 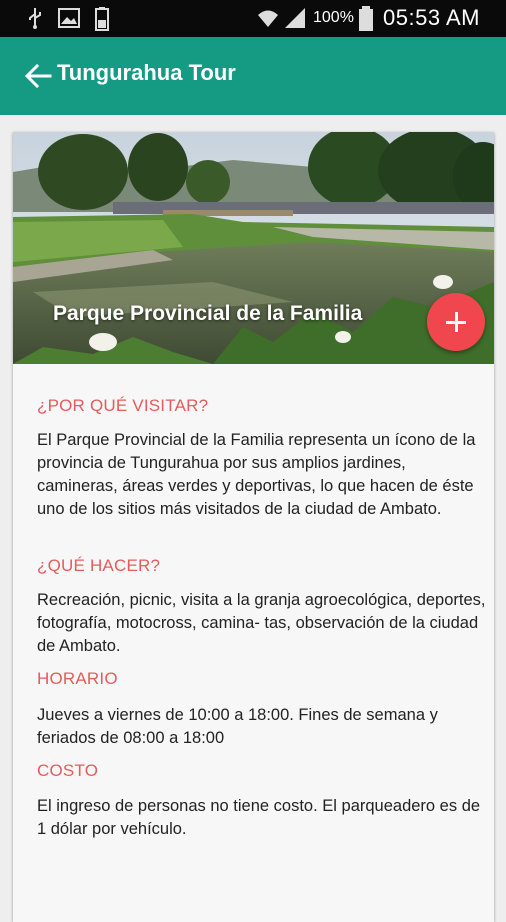 I want to click on battery-small-icon, so click(x=102, y=19).